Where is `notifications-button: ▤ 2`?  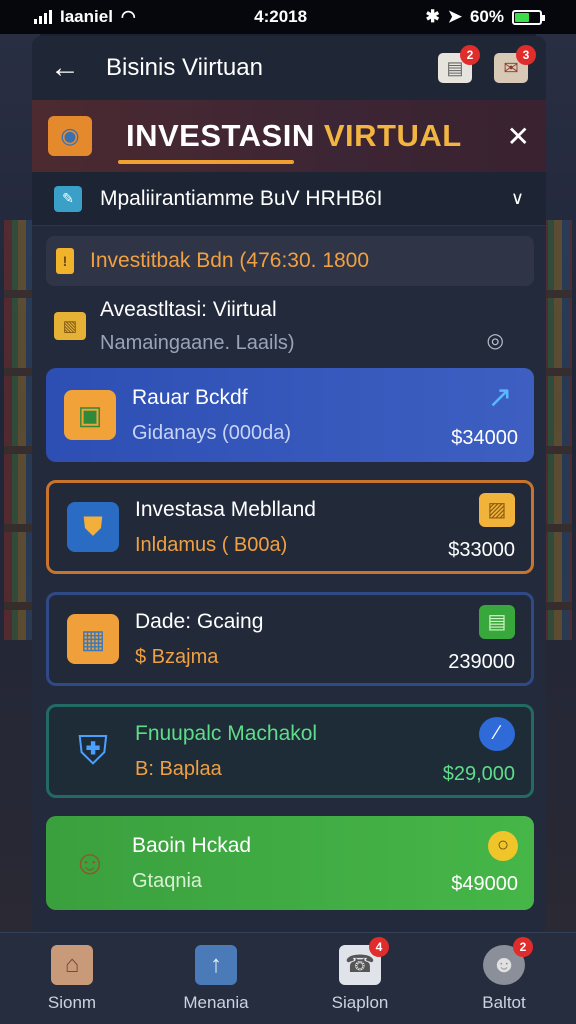
notifications-button: ▤ 2 is located at coordinates (459, 64).